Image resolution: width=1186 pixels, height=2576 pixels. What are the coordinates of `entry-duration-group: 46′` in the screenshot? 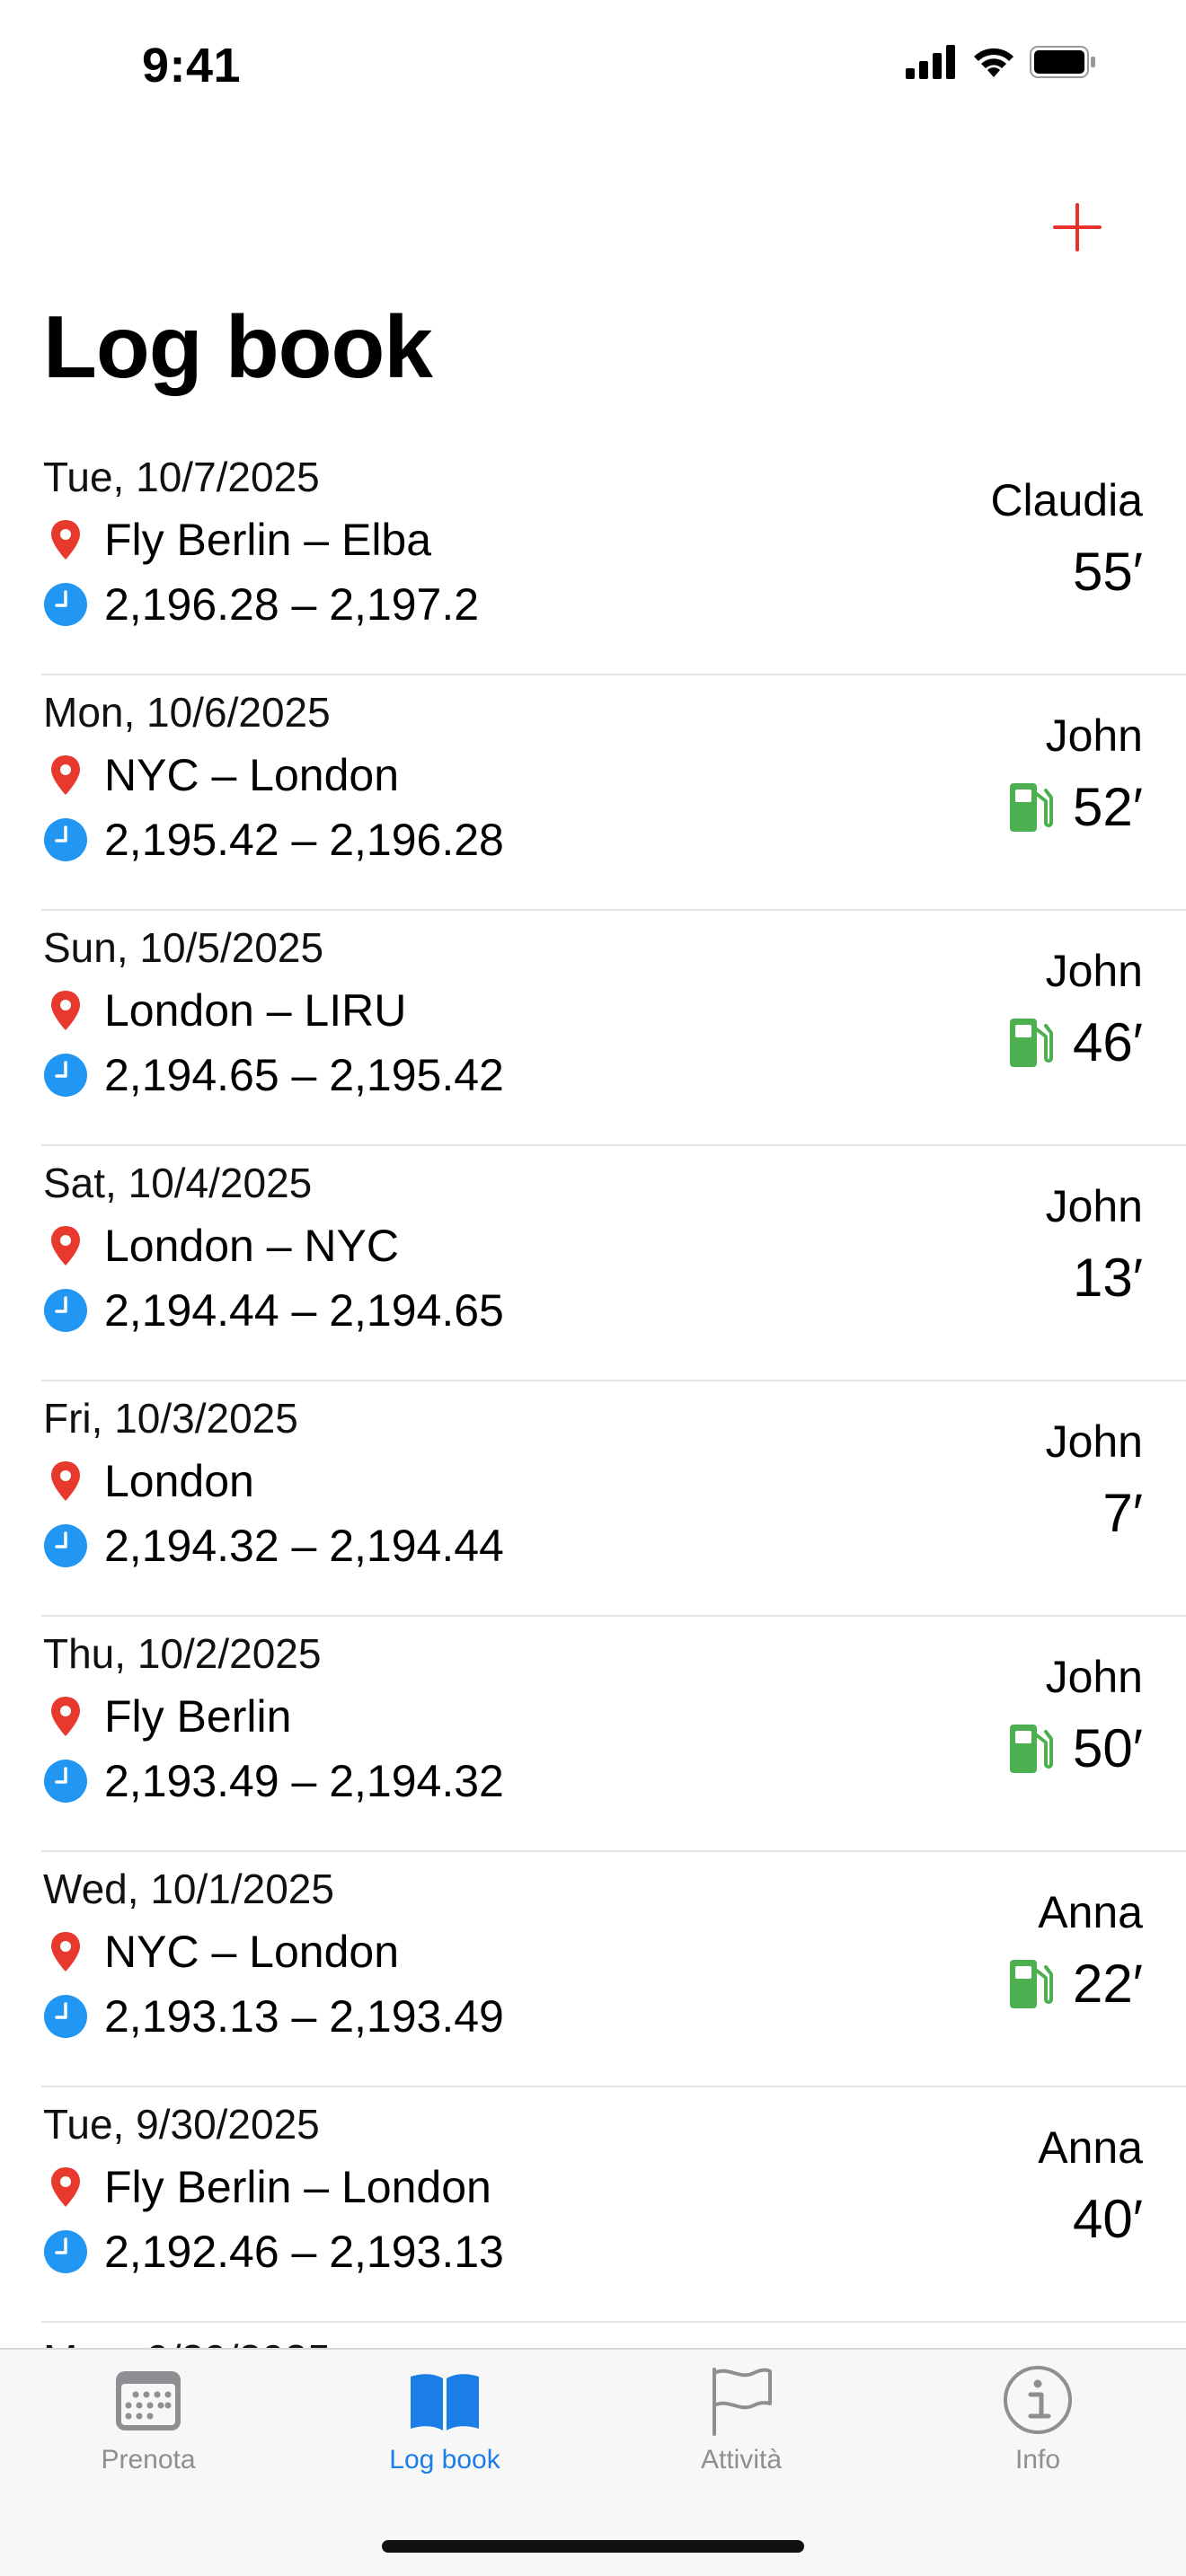 It's located at (1075, 1042).